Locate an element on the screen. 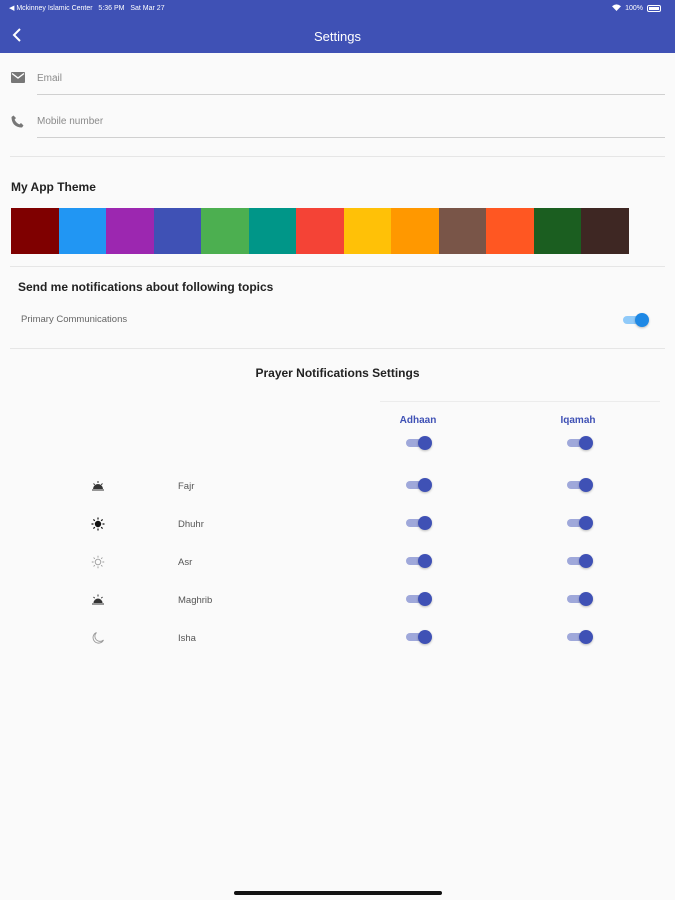 This screenshot has width=675, height=900. mobile-placeholder: Mobile number is located at coordinates (70, 121).